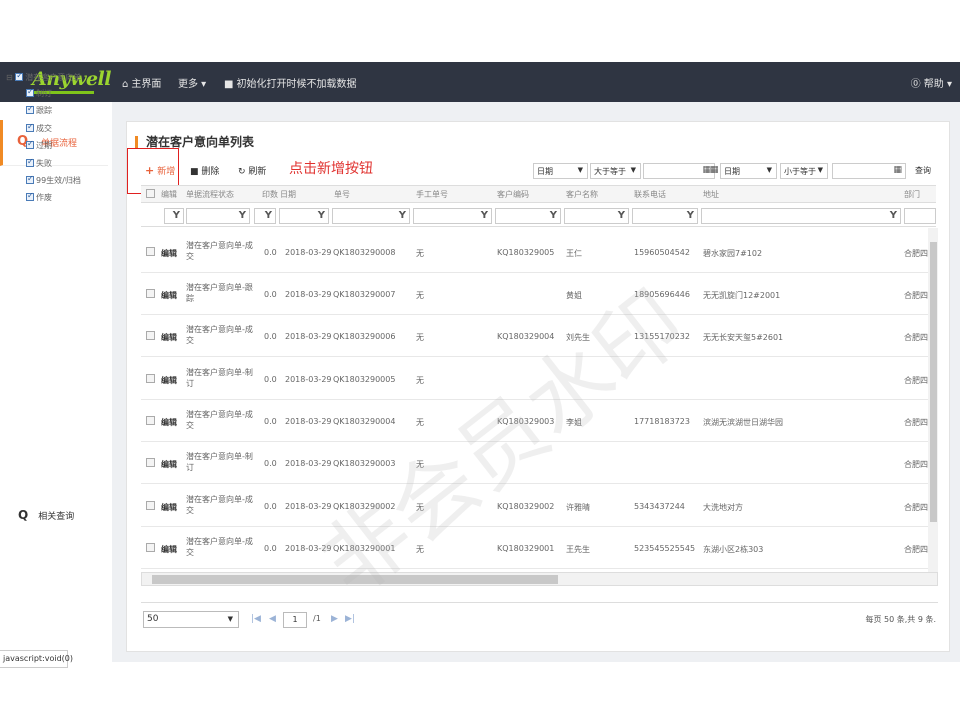  What do you see at coordinates (650, 194) in the screenshot?
I see `col-phone: 联系电话` at bounding box center [650, 194].